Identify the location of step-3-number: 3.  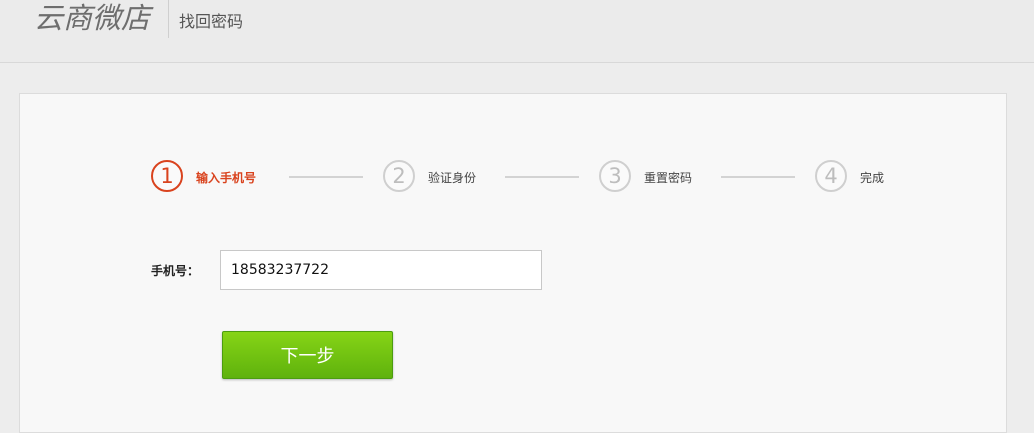
(615, 176).